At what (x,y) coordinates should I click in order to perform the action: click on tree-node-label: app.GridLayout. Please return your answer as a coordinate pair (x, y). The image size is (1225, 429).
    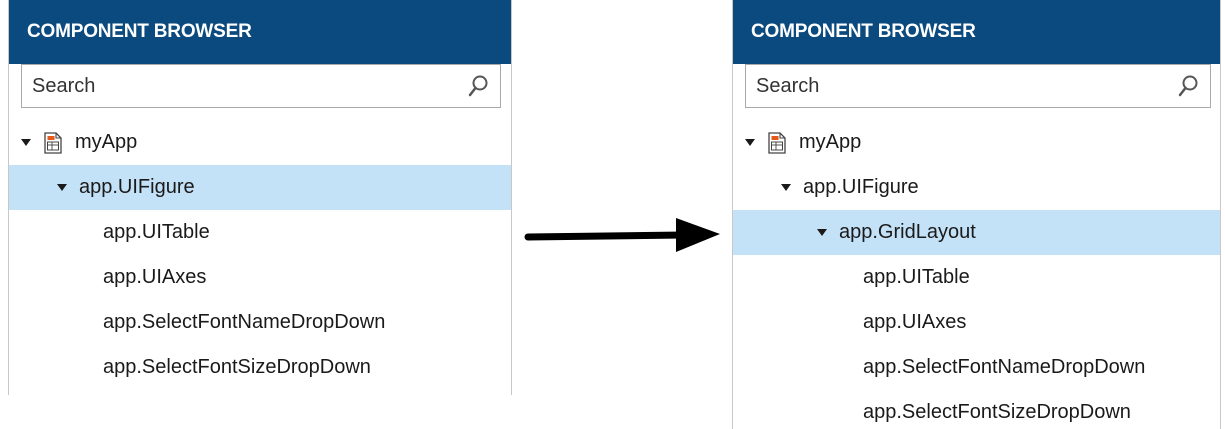
    Looking at the image, I should click on (907, 232).